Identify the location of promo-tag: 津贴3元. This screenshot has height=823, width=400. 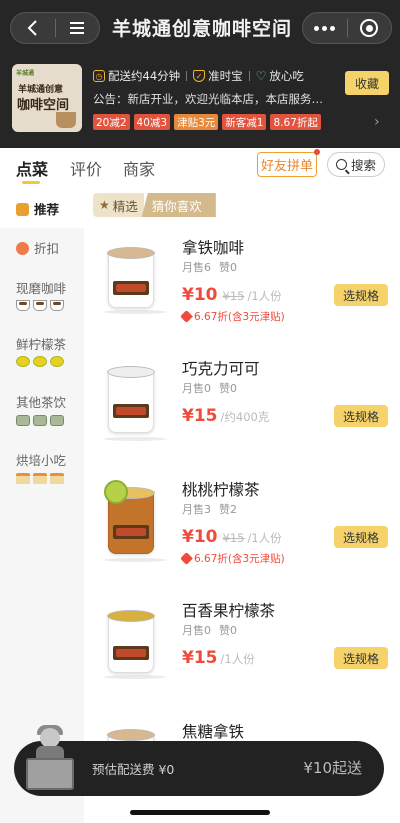
(196, 122).